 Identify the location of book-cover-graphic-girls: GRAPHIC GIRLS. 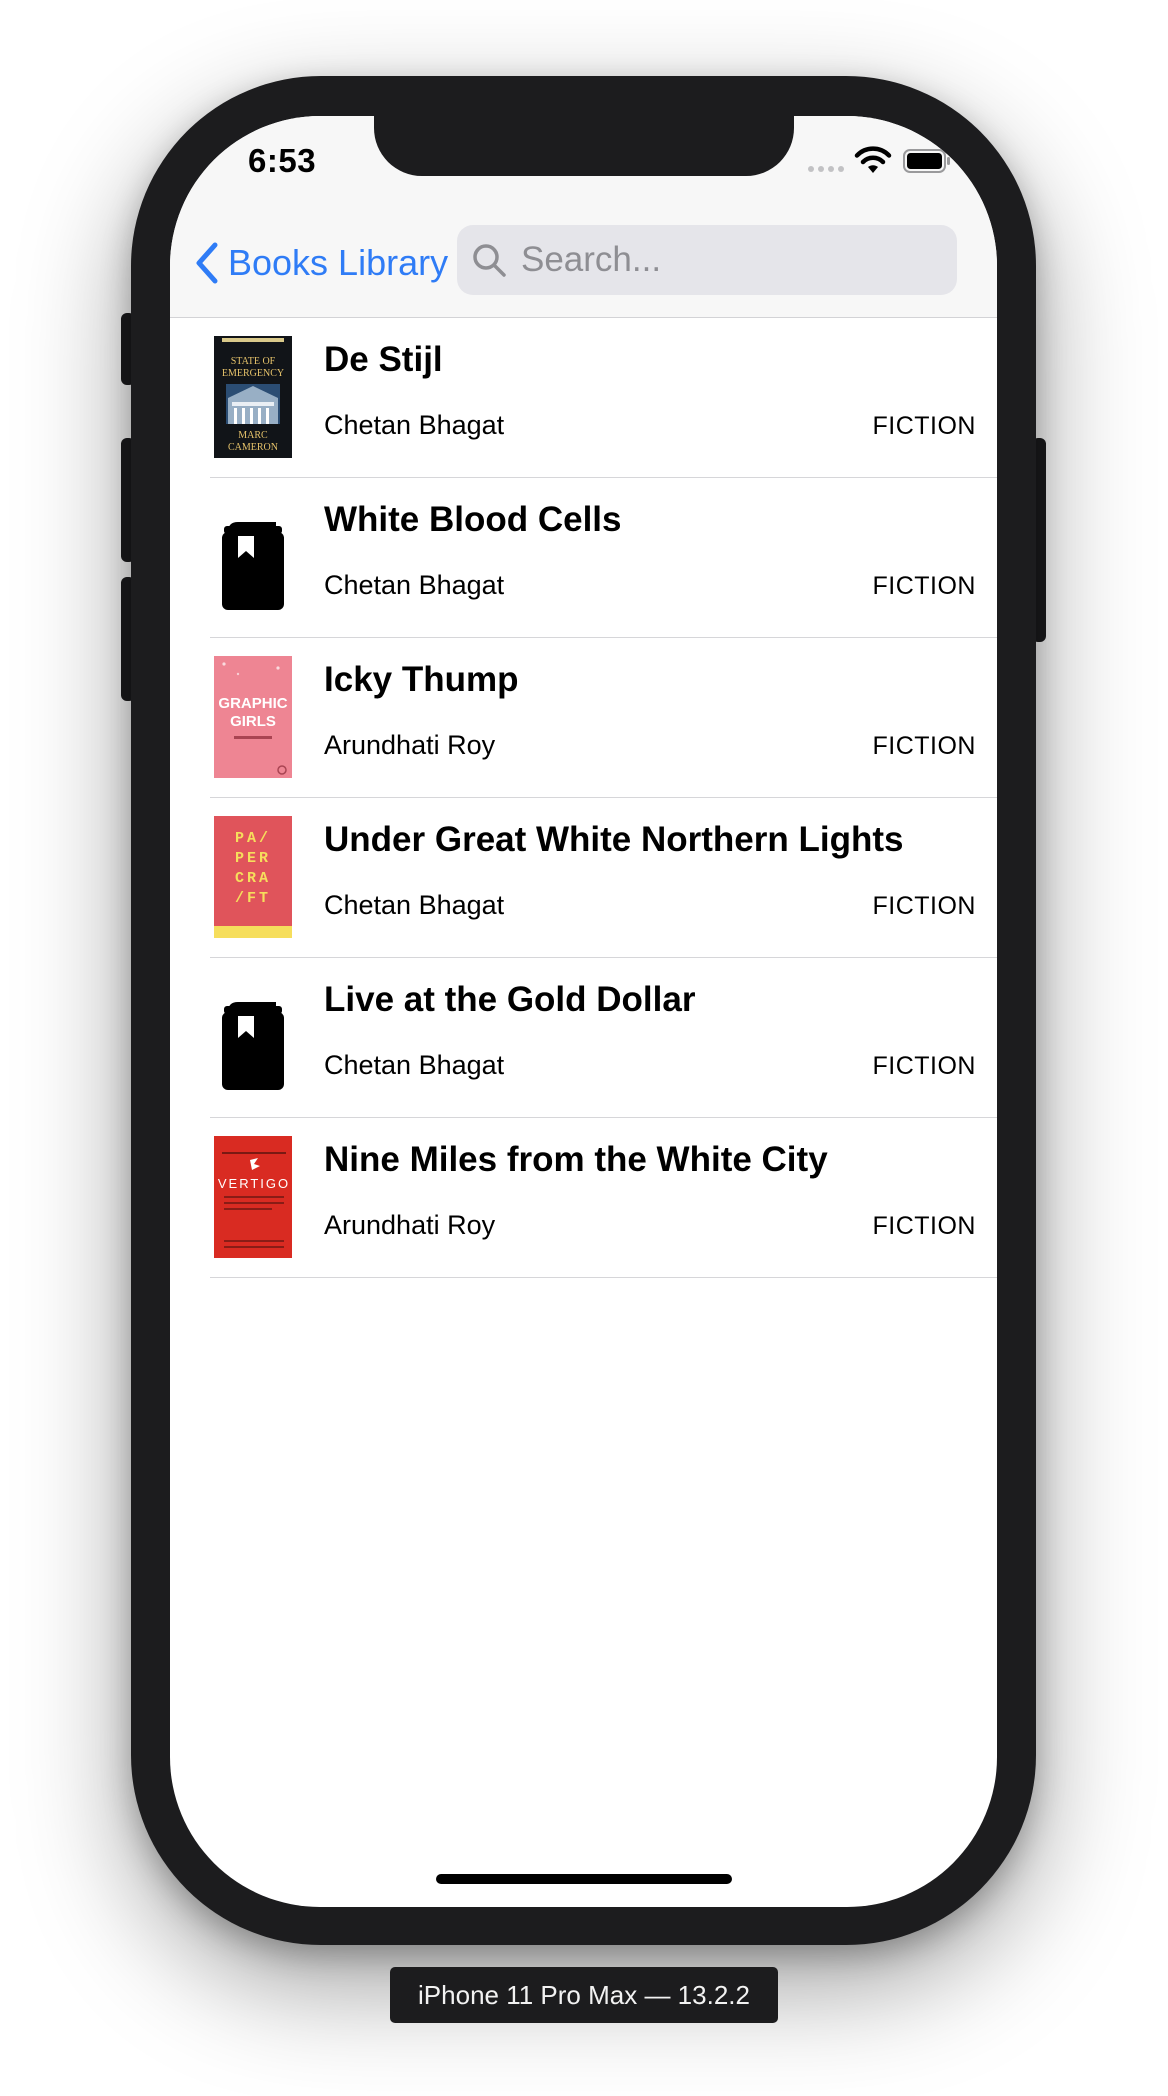
(253, 717).